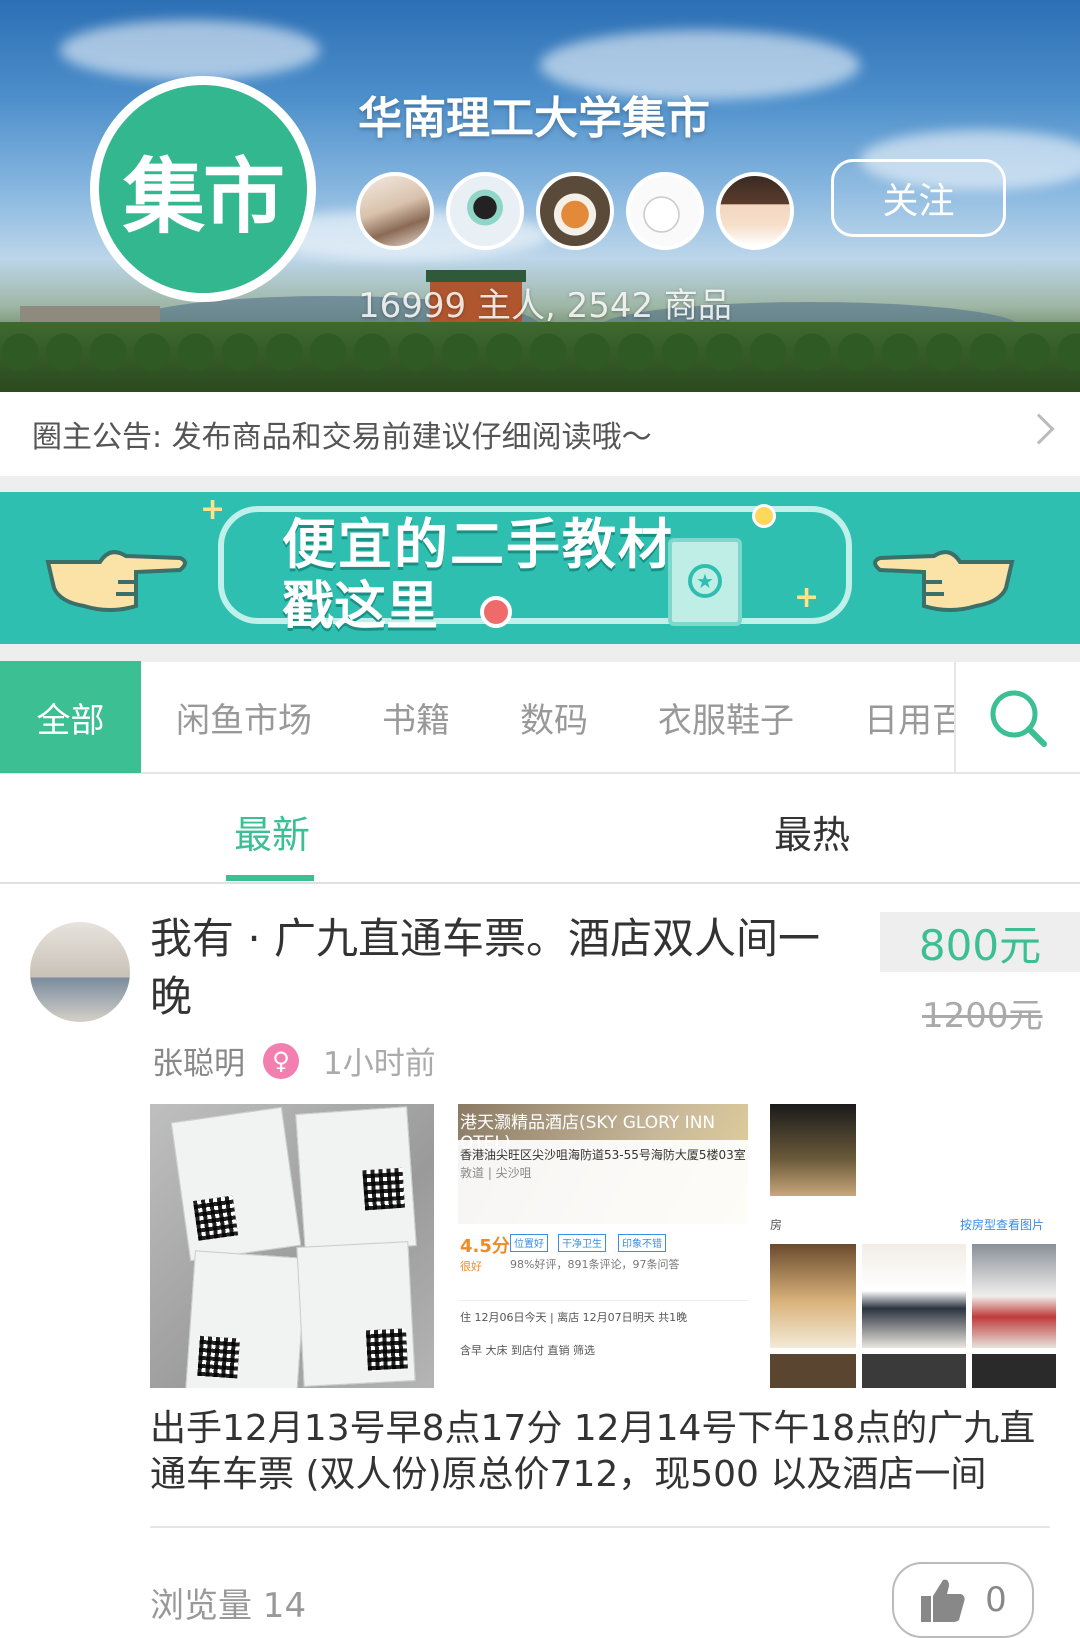 This screenshot has height=1638, width=1080. Describe the element at coordinates (540, 357) in the screenshot. I see `trees` at that location.